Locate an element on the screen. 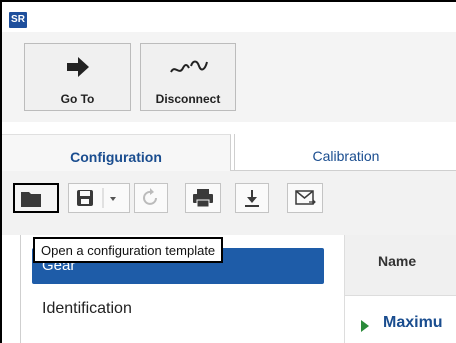 Image resolution: width=456 pixels, height=343 pixels. mail-button is located at coordinates (305, 198).